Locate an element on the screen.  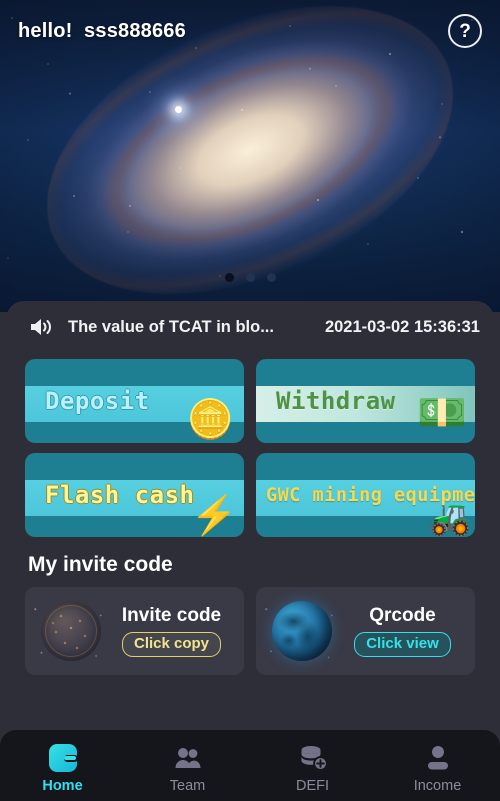
qrcode-card: Qrcode Click view is located at coordinates (365, 631).